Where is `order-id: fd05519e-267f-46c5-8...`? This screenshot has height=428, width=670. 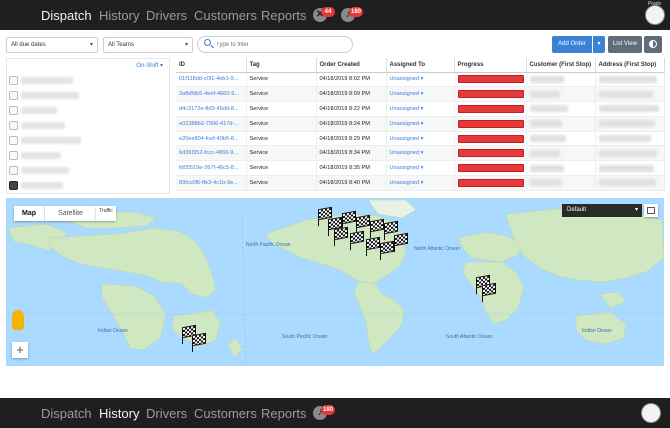
order-id: fd05519e-267f-46c5-8... is located at coordinates (211, 168).